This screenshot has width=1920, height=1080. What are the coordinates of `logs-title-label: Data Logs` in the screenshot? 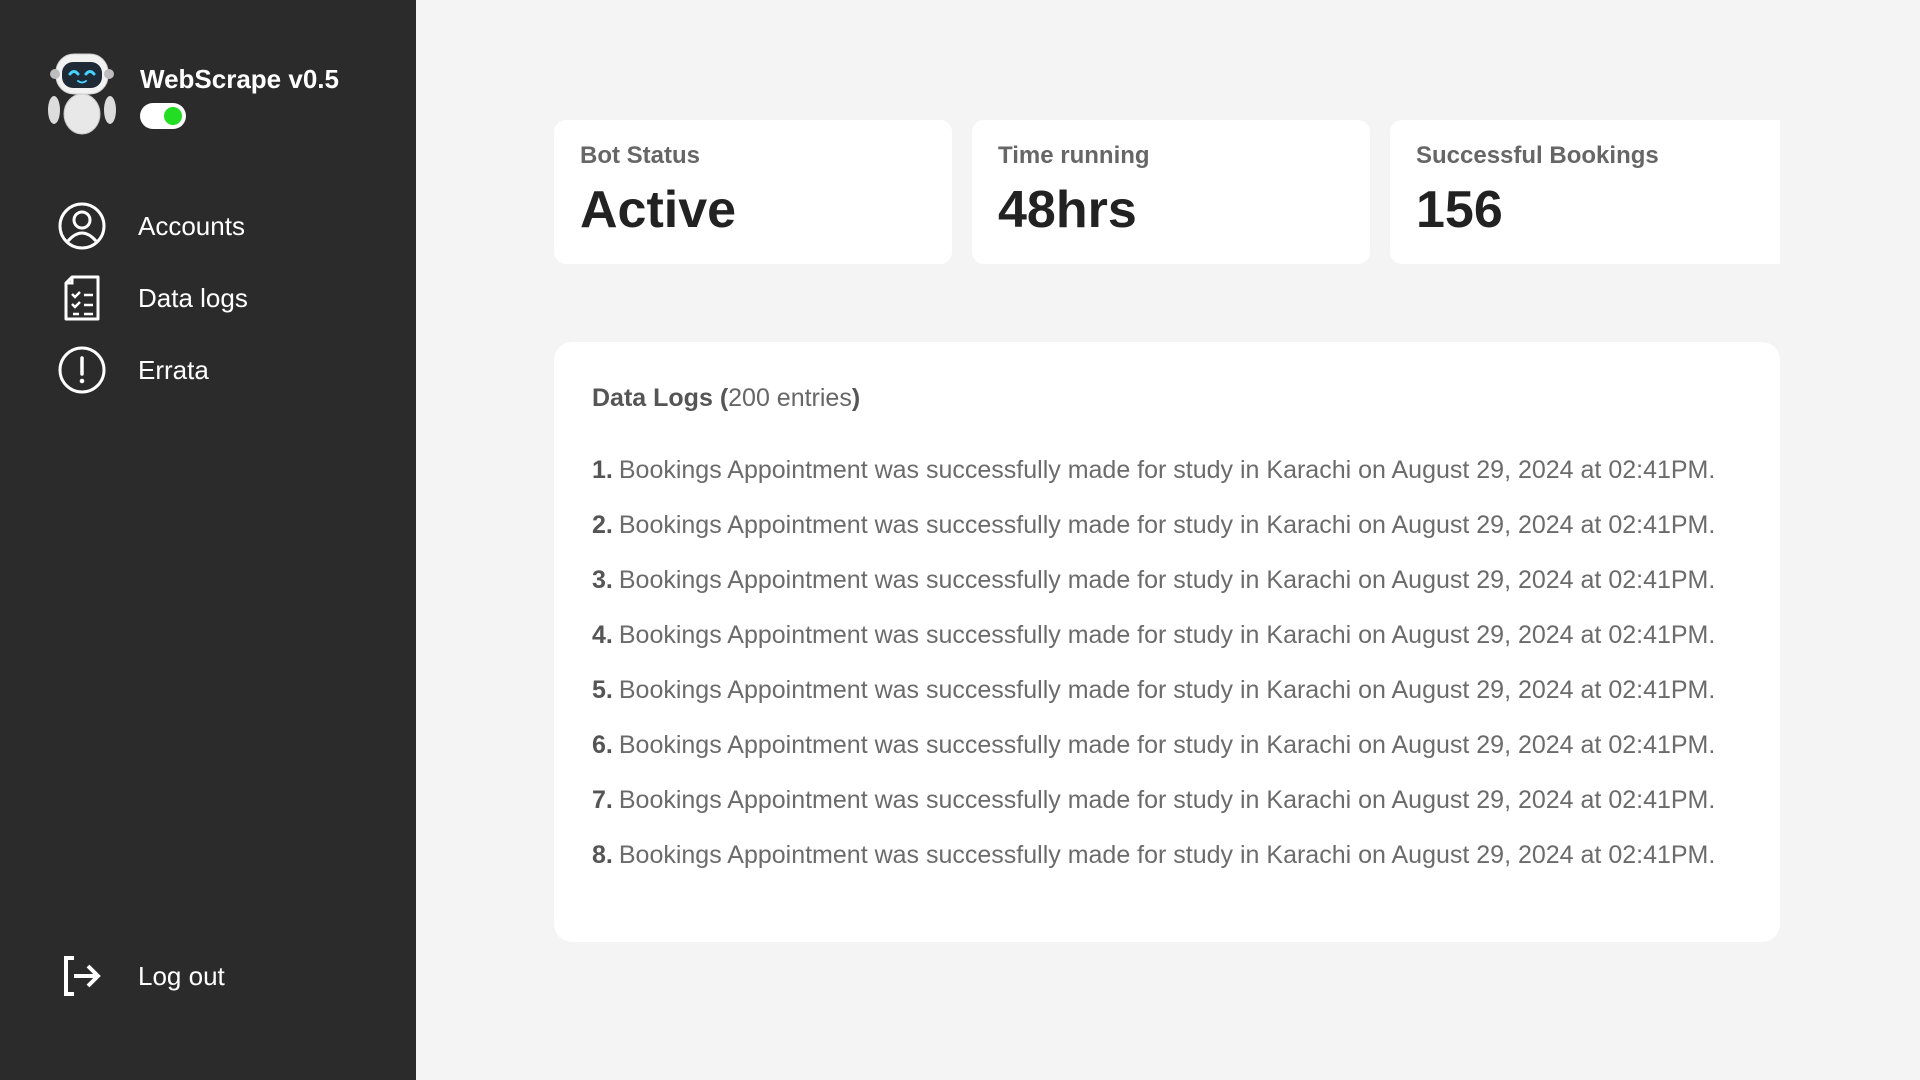 It's located at (652, 398).